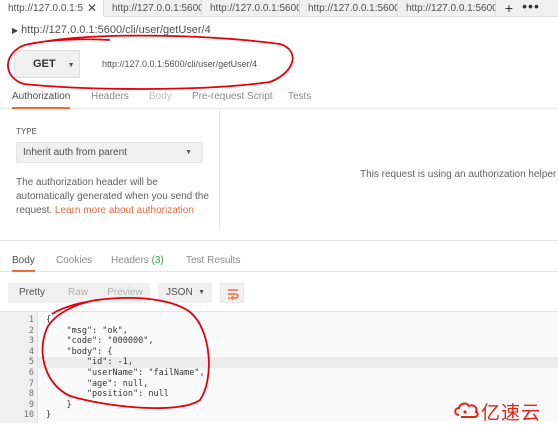  Describe the element at coordinates (107, 394) in the screenshot. I see `code-line: "position": null` at that location.